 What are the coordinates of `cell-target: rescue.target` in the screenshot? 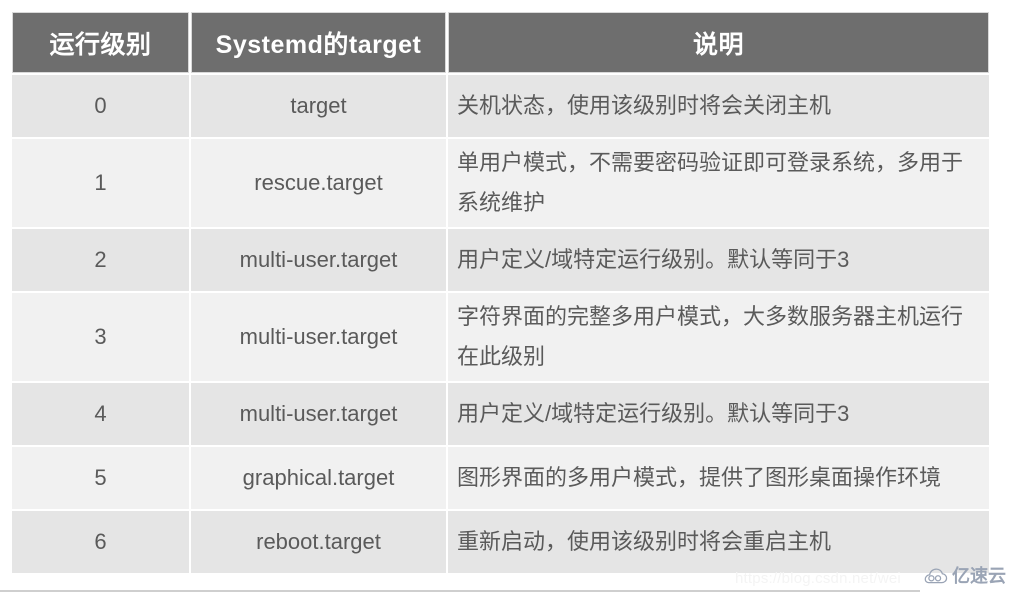 It's located at (318, 183).